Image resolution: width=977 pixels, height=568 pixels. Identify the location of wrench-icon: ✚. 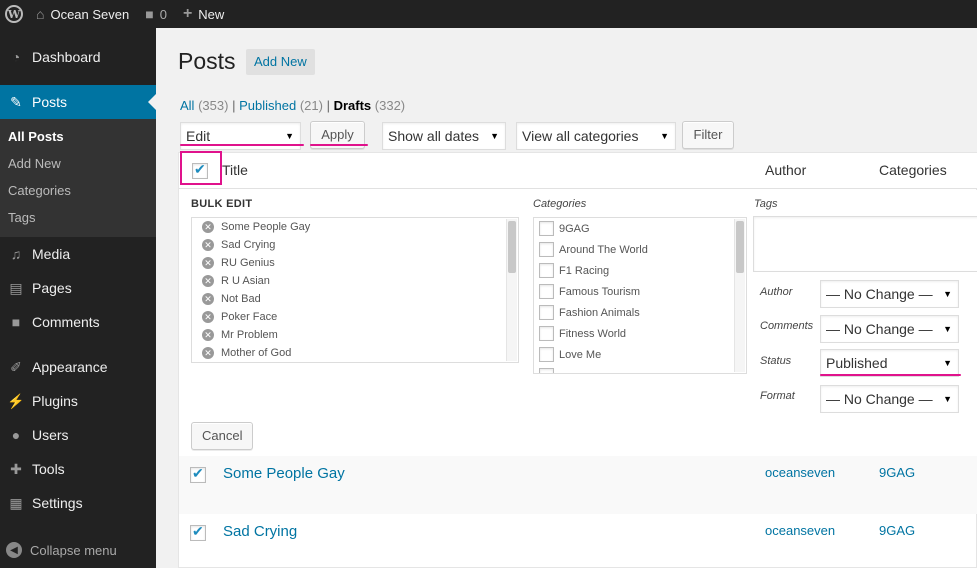
(16, 468).